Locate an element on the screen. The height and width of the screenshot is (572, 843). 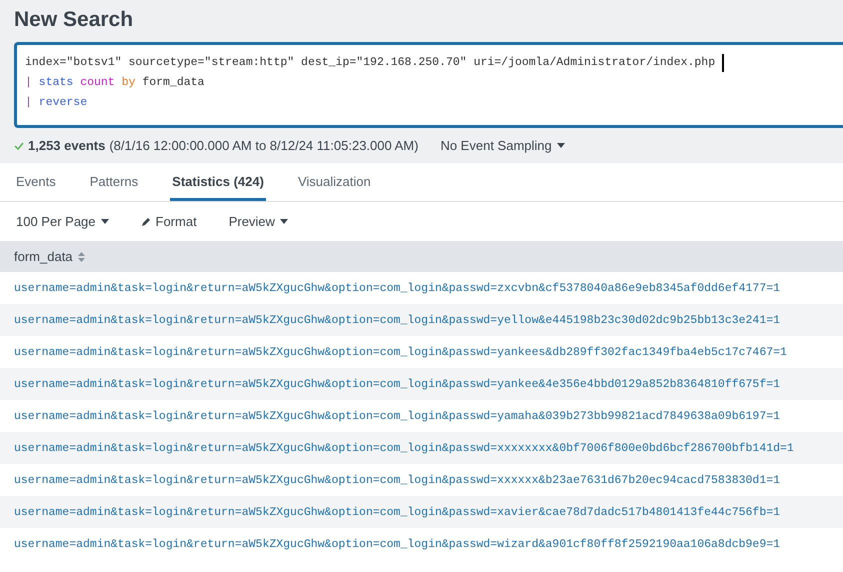
table-cell: username=admin&task=login&return=aW5kZXgucGhw&option=com_login&passwd=xavier&cae78d7dadc517b4801413fe44c756fb=1 is located at coordinates (397, 512).